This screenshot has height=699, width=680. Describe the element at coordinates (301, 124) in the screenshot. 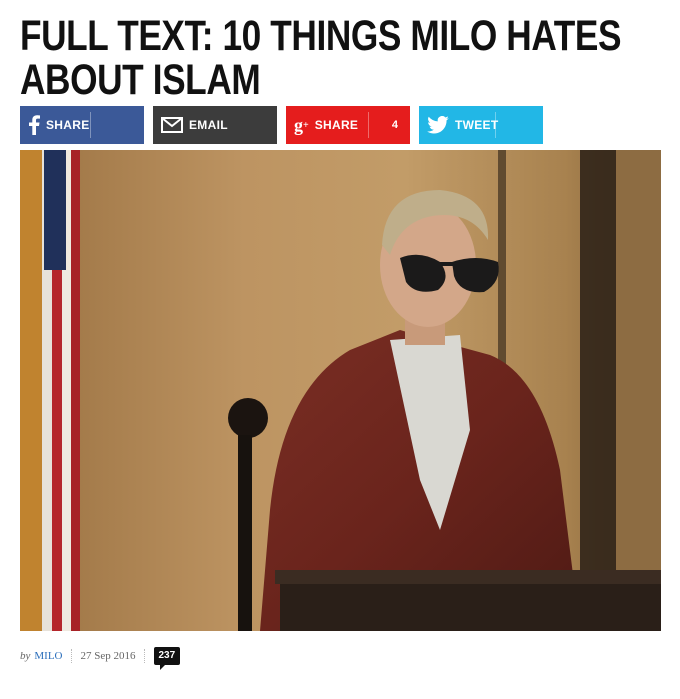

I see `google-plus-icon: g +` at that location.